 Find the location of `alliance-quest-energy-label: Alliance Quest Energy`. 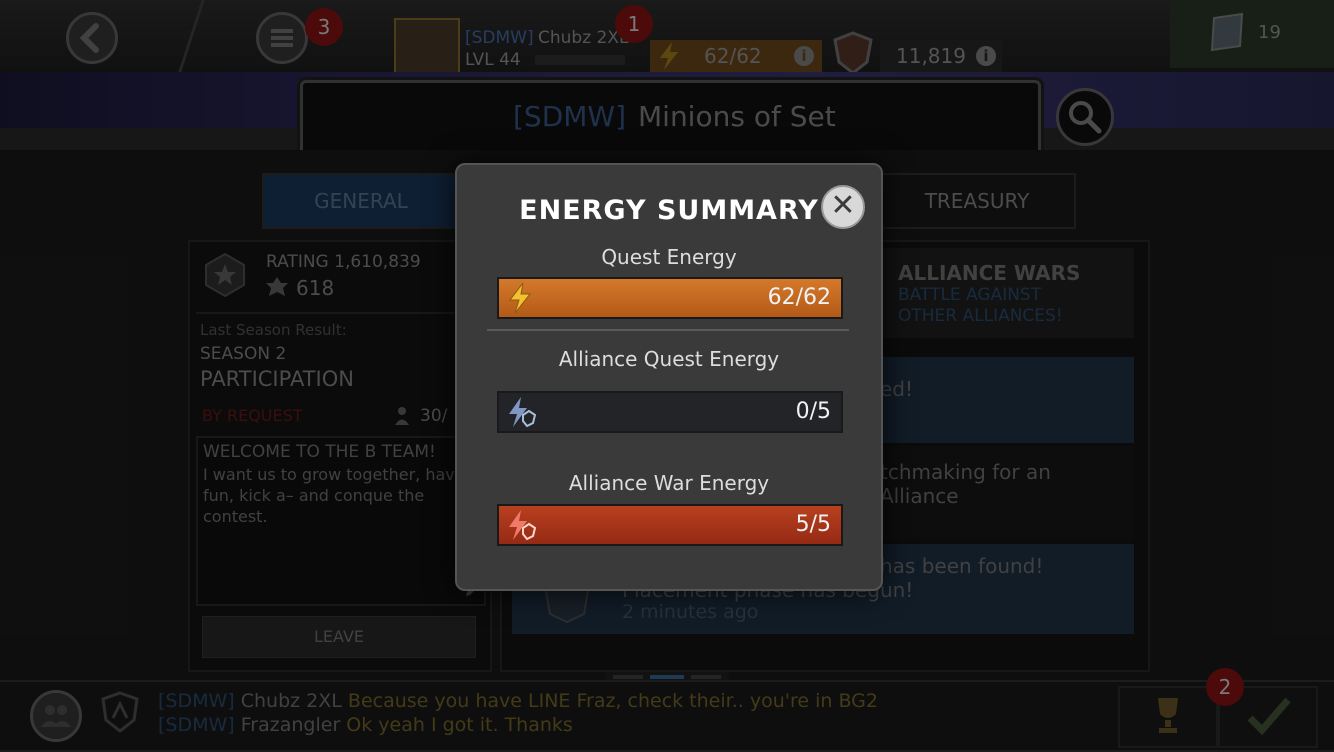

alliance-quest-energy-label: Alliance Quest Energy is located at coordinates (669, 359).